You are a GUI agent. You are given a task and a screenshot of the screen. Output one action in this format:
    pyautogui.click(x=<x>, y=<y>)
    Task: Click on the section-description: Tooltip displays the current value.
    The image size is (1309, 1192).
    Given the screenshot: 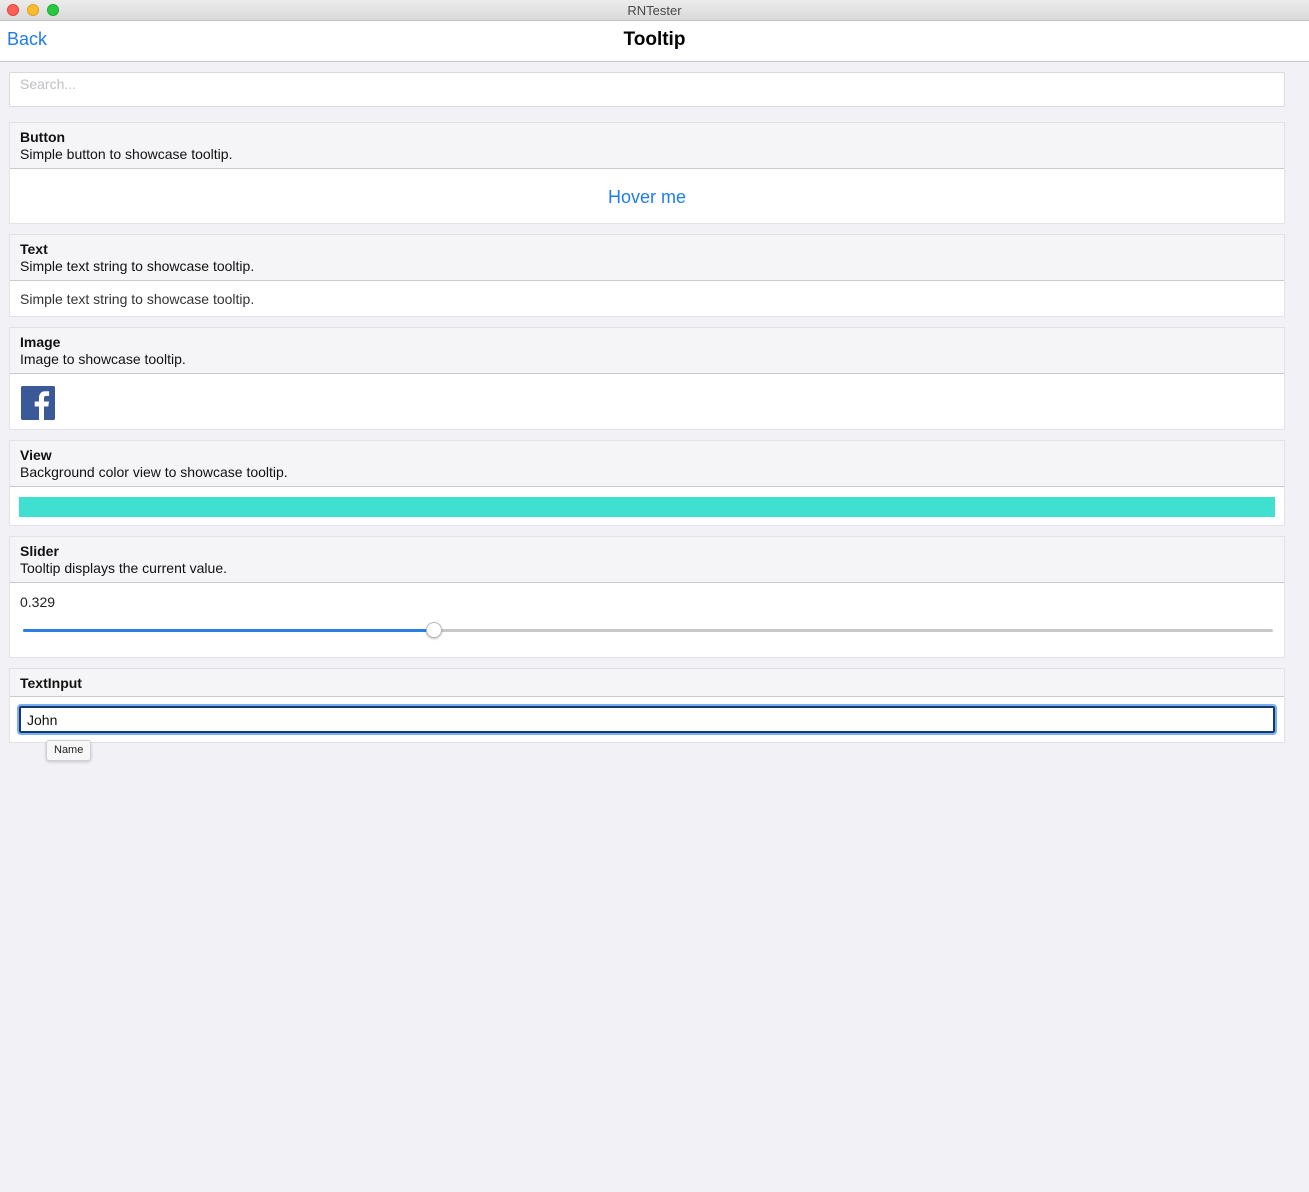 What is the action you would take?
    pyautogui.click(x=123, y=568)
    